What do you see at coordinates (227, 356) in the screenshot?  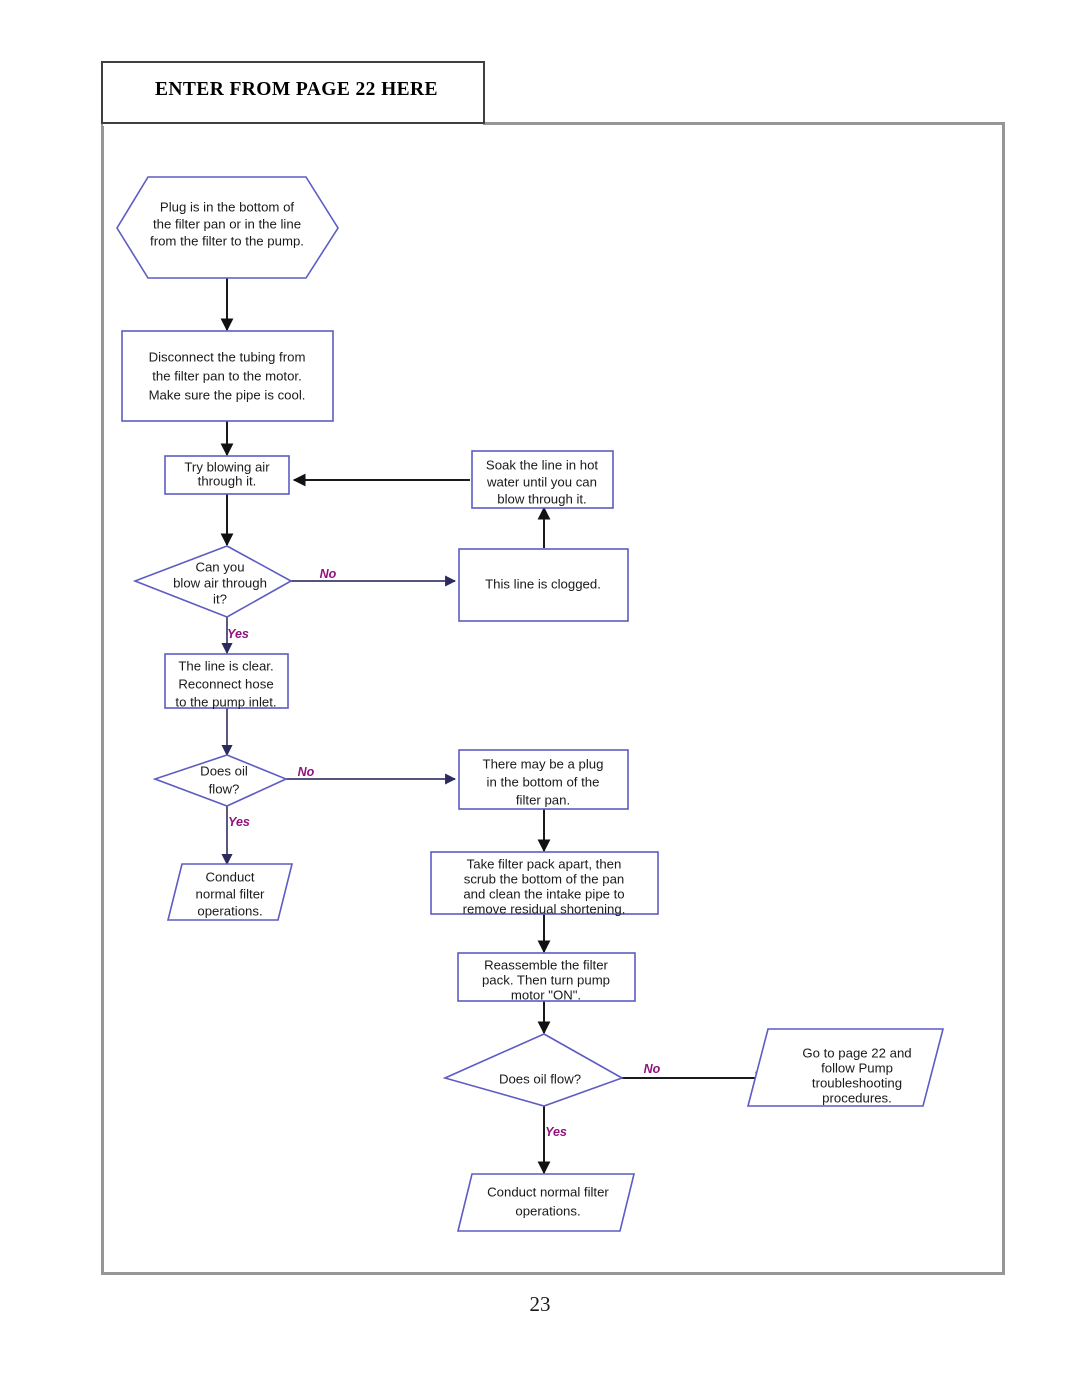 I see `node-text-line: Disconnect the tubing from` at bounding box center [227, 356].